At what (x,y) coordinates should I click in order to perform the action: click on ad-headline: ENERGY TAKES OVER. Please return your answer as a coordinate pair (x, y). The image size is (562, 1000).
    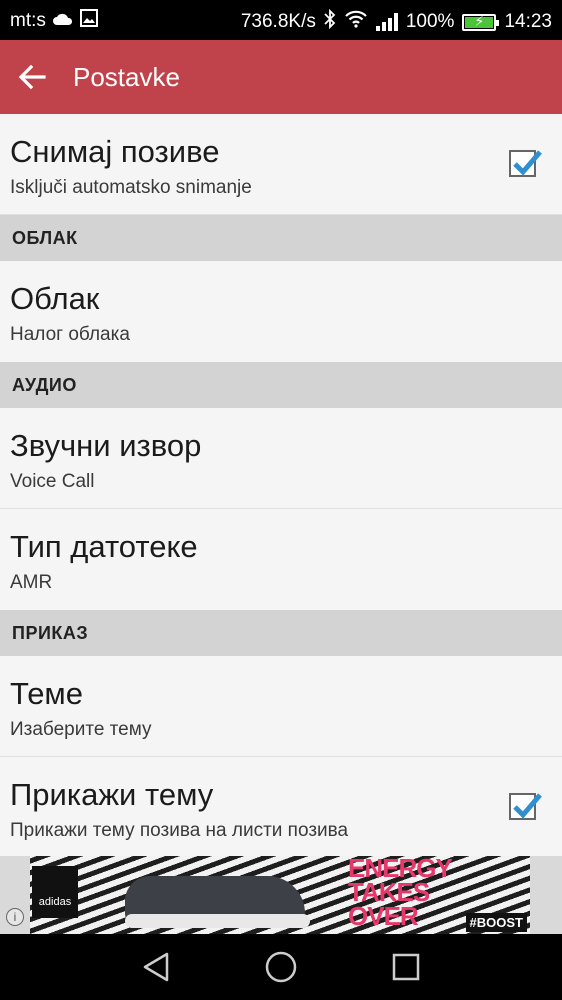
    Looking at the image, I should click on (400, 893).